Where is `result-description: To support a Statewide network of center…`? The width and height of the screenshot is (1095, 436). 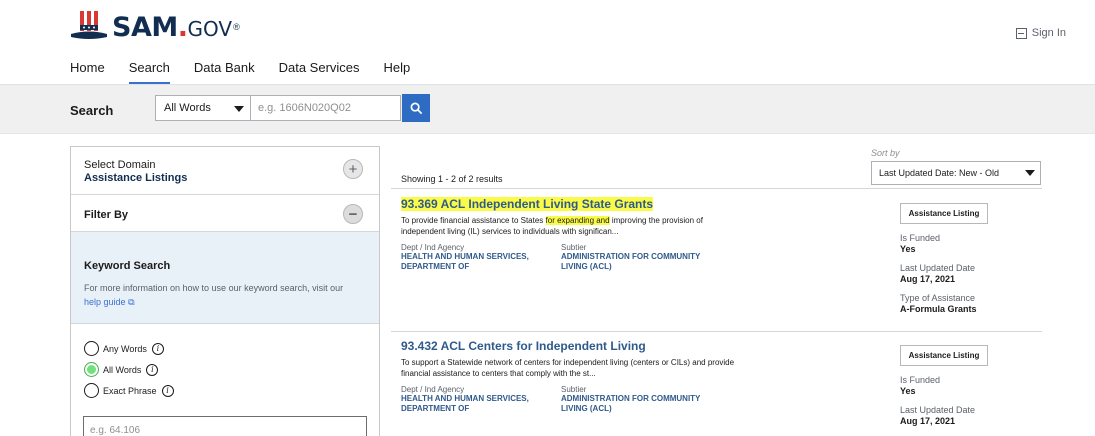
result-description: To support a Statewide network of center… is located at coordinates (568, 368).